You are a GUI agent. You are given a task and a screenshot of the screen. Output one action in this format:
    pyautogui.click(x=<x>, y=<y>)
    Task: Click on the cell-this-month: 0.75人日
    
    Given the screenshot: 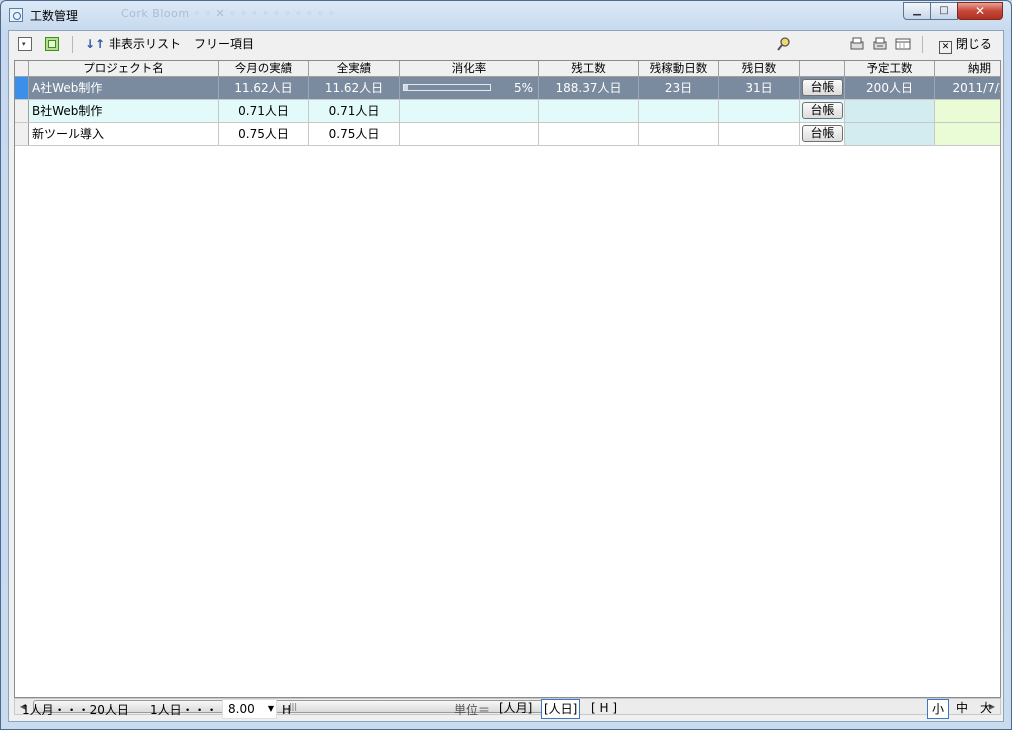 What is the action you would take?
    pyautogui.click(x=264, y=134)
    